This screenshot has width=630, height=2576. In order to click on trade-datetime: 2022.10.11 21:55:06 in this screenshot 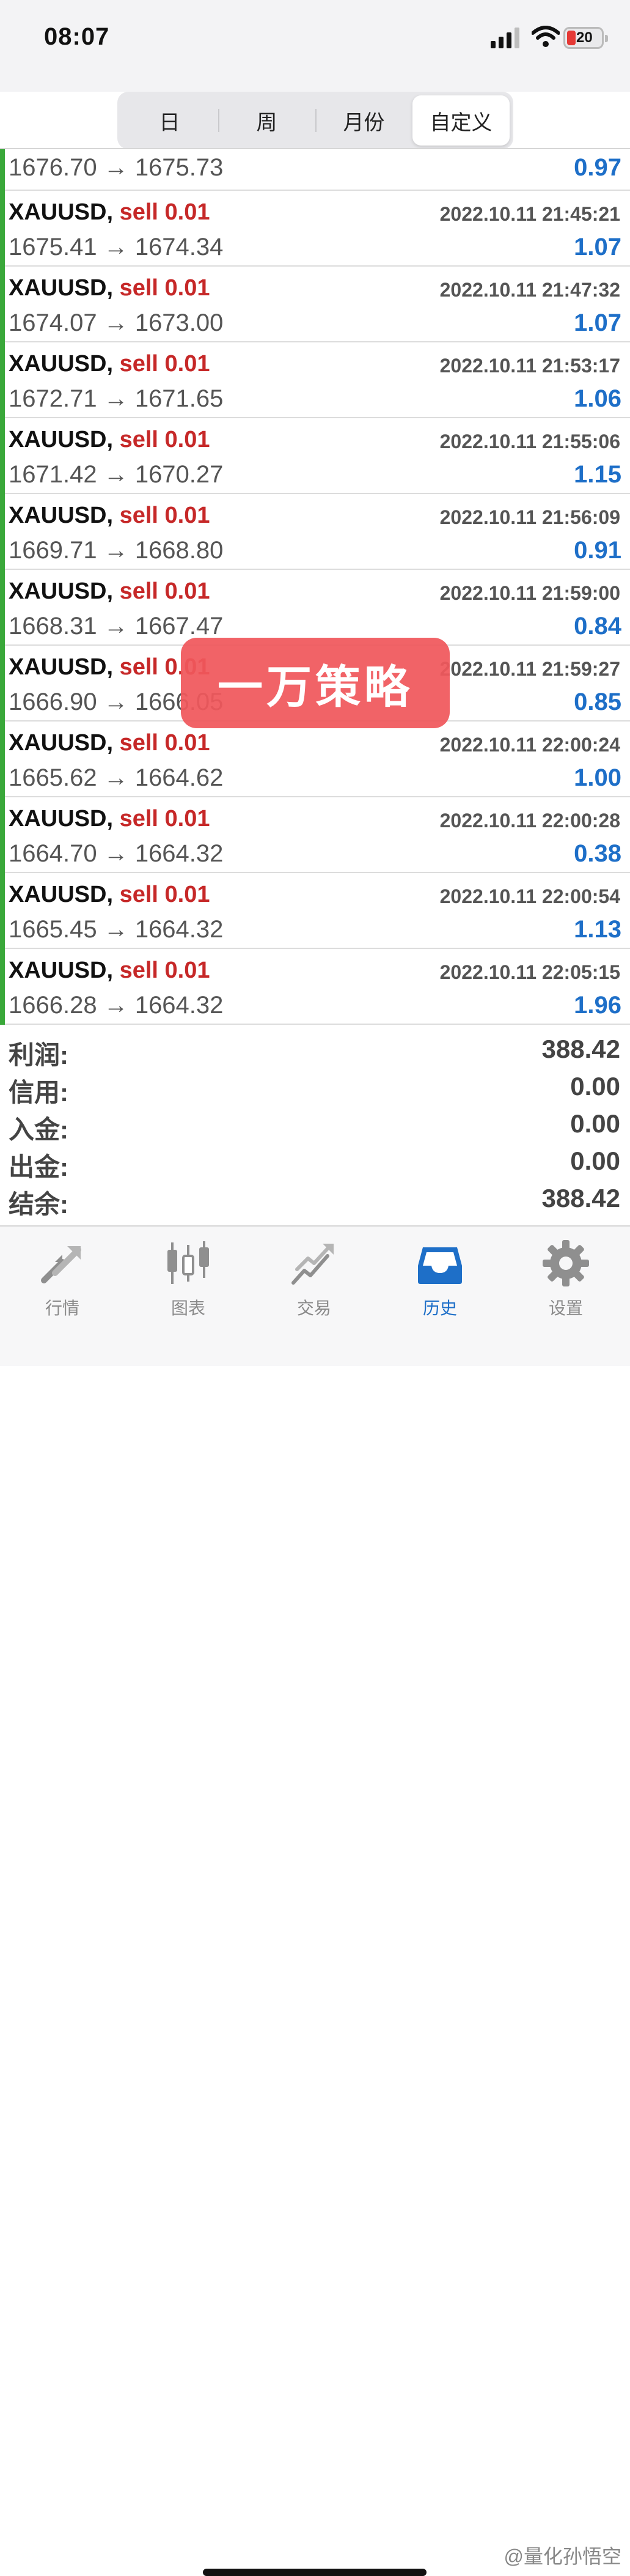, I will do `click(529, 441)`.